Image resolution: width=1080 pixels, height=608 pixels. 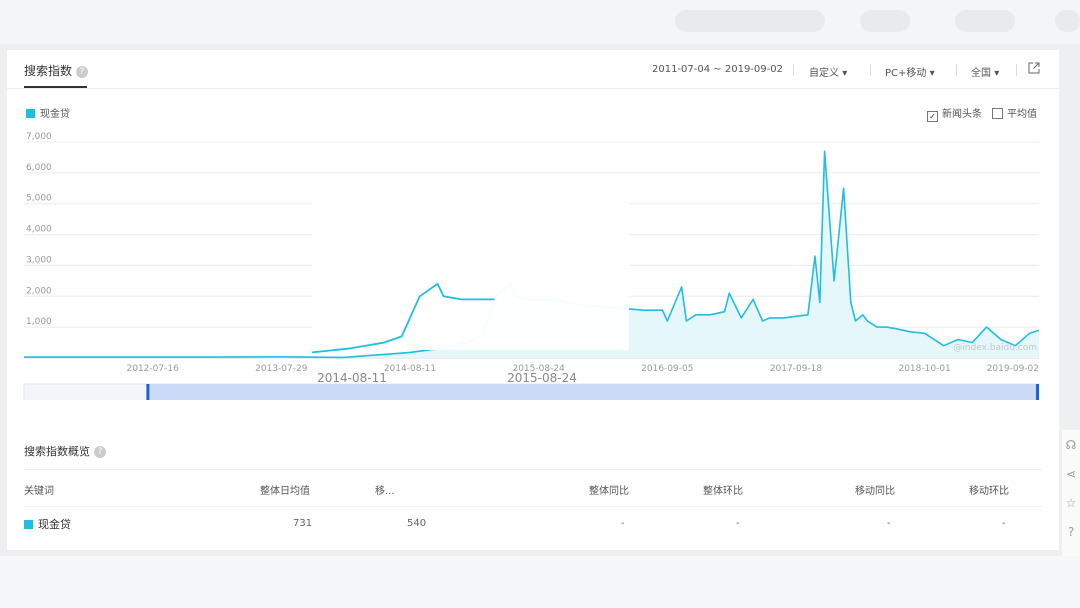 What do you see at coordinates (1071, 474) in the screenshot?
I see `share-icon: ⋖` at bounding box center [1071, 474].